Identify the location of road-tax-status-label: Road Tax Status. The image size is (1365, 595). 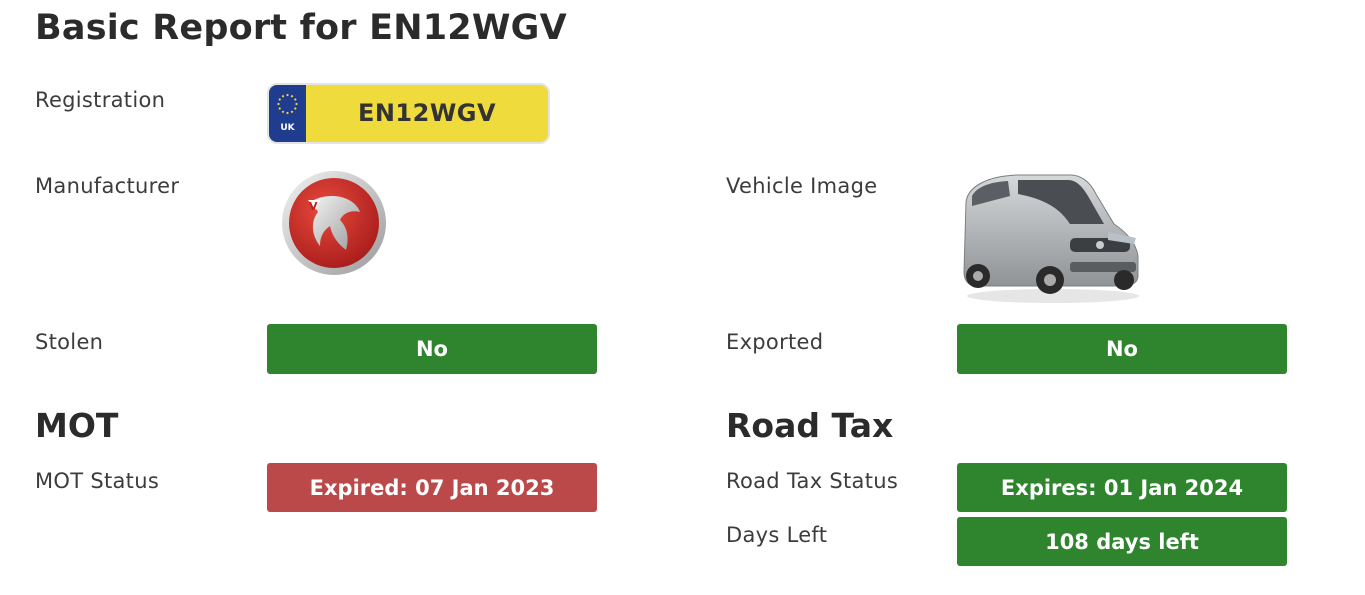
(812, 481).